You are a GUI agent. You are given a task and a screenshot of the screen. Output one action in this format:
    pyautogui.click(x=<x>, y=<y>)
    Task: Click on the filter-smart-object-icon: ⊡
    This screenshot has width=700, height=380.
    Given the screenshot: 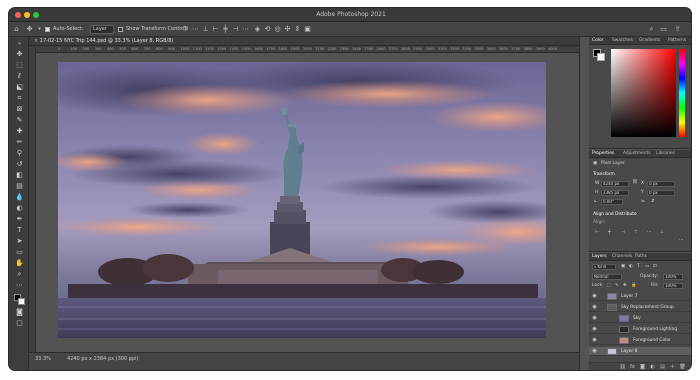 What is the action you would take?
    pyautogui.click(x=655, y=267)
    